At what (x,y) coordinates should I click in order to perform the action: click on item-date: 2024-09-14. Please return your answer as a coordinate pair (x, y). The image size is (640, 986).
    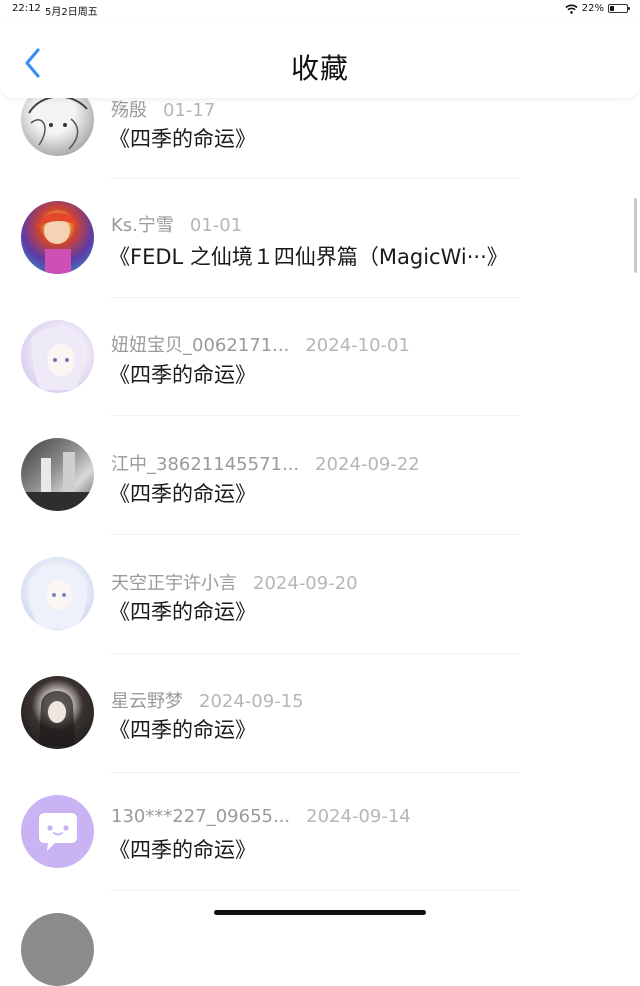
    Looking at the image, I should click on (358, 816).